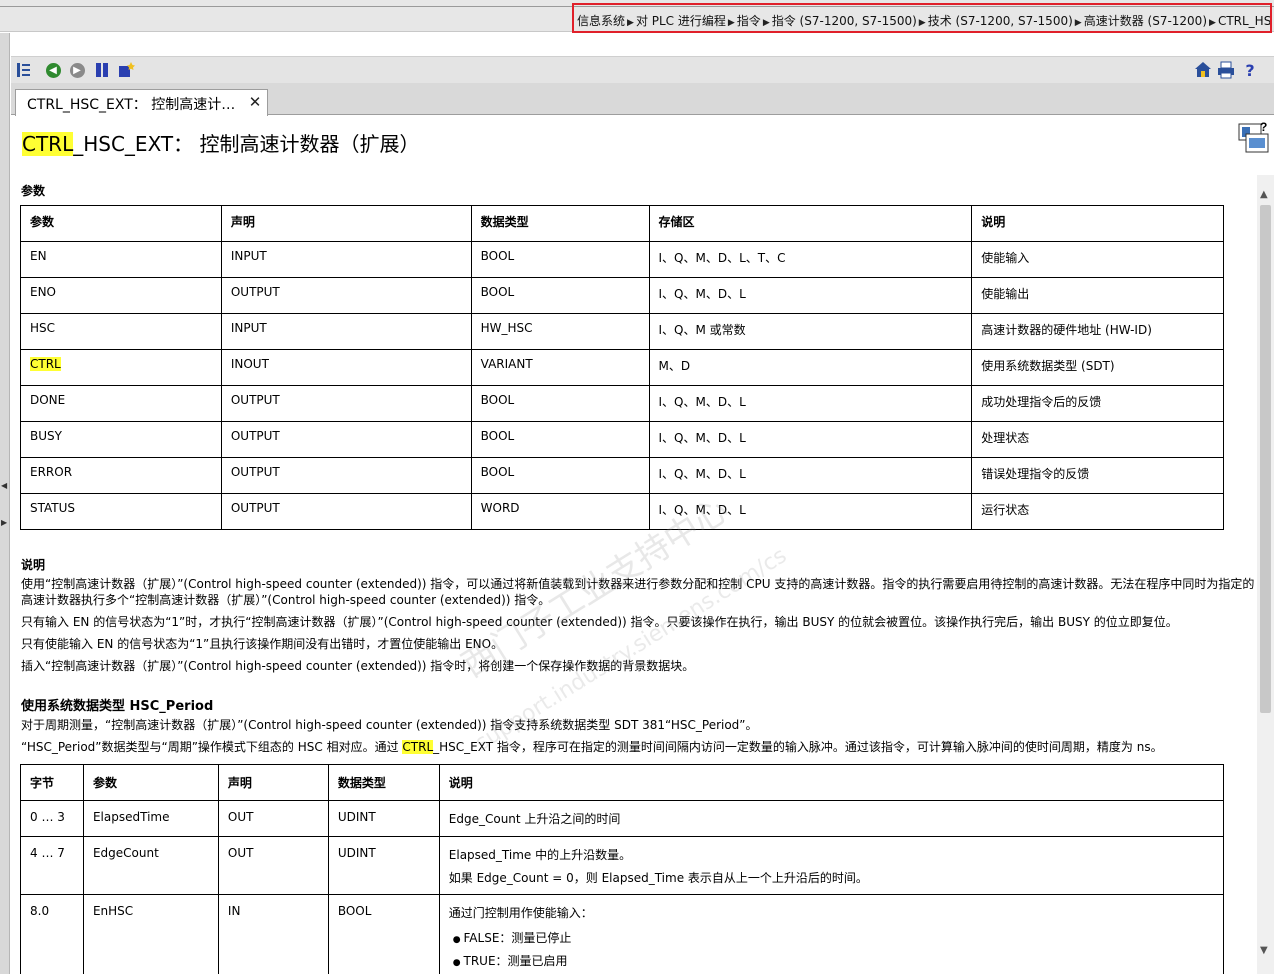  Describe the element at coordinates (150, 865) in the screenshot. I see `table-cell: EdgeCount` at that location.